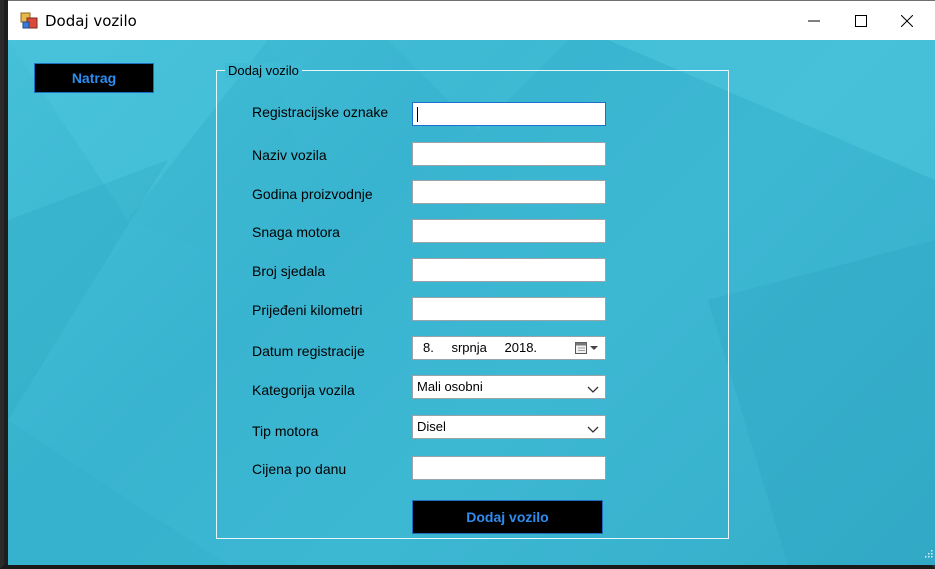 This screenshot has width=935, height=569. What do you see at coordinates (509, 468) in the screenshot?
I see `price-per-day-input` at bounding box center [509, 468].